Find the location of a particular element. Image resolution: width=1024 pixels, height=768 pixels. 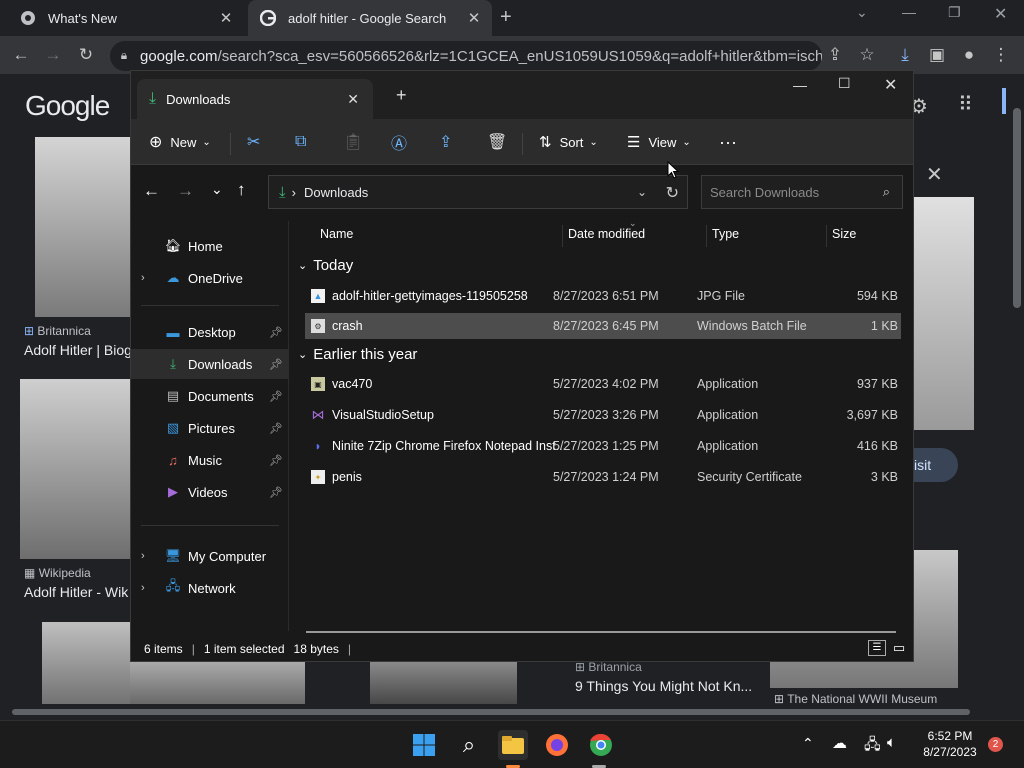

chevron-up-icon: ⌃ is located at coordinates (808, 743).